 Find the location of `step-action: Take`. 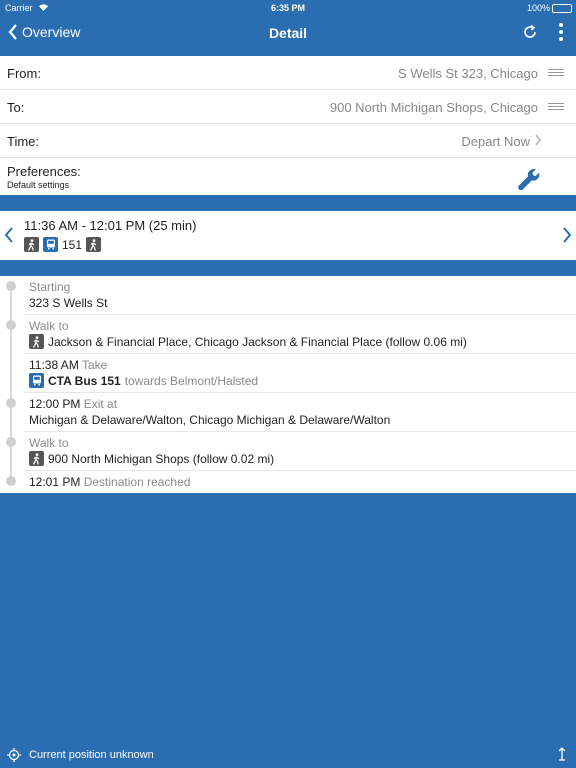

step-action: Take is located at coordinates (94, 365).